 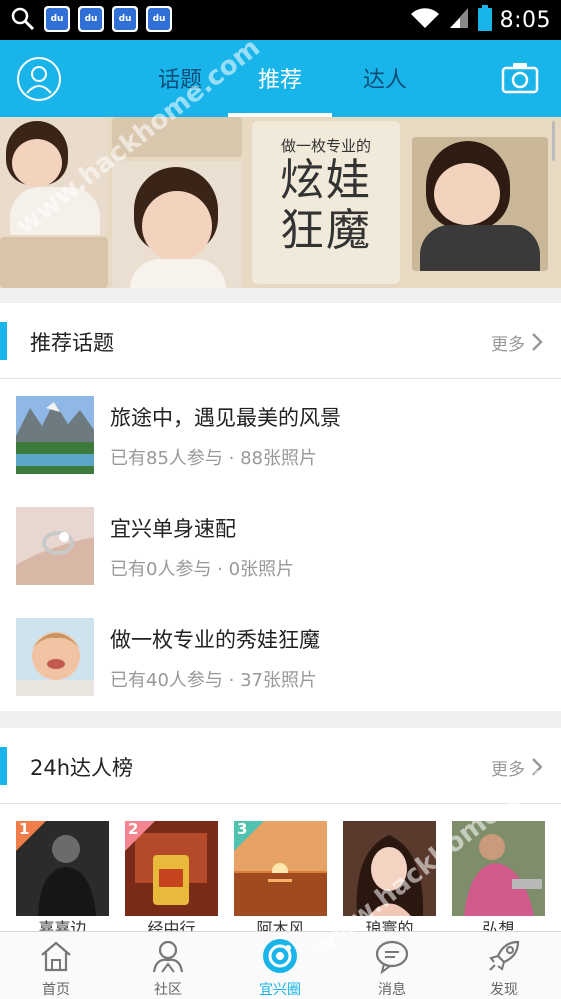 I want to click on signal-icon, so click(x=459, y=20).